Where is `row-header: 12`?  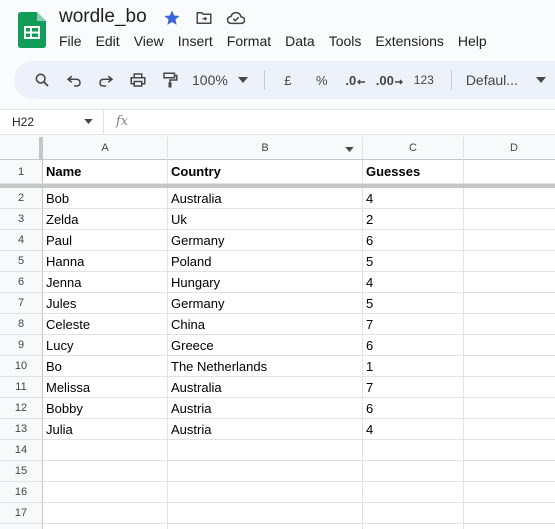 row-header: 12 is located at coordinates (21, 408).